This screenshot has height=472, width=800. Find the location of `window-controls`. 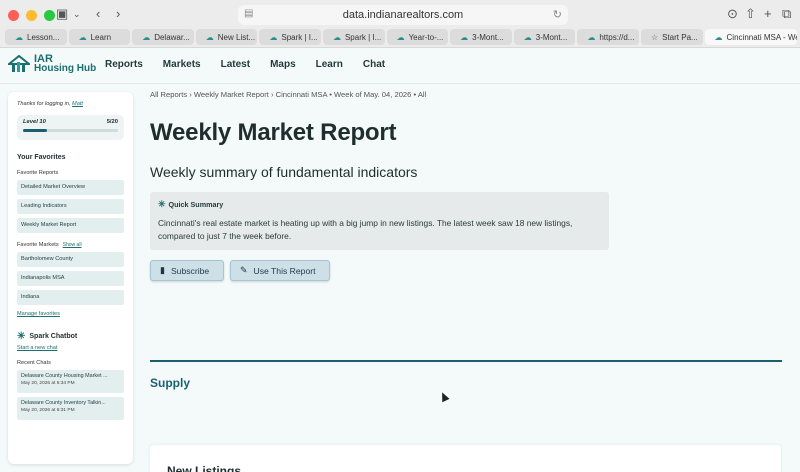

window-controls is located at coordinates (31, 15).